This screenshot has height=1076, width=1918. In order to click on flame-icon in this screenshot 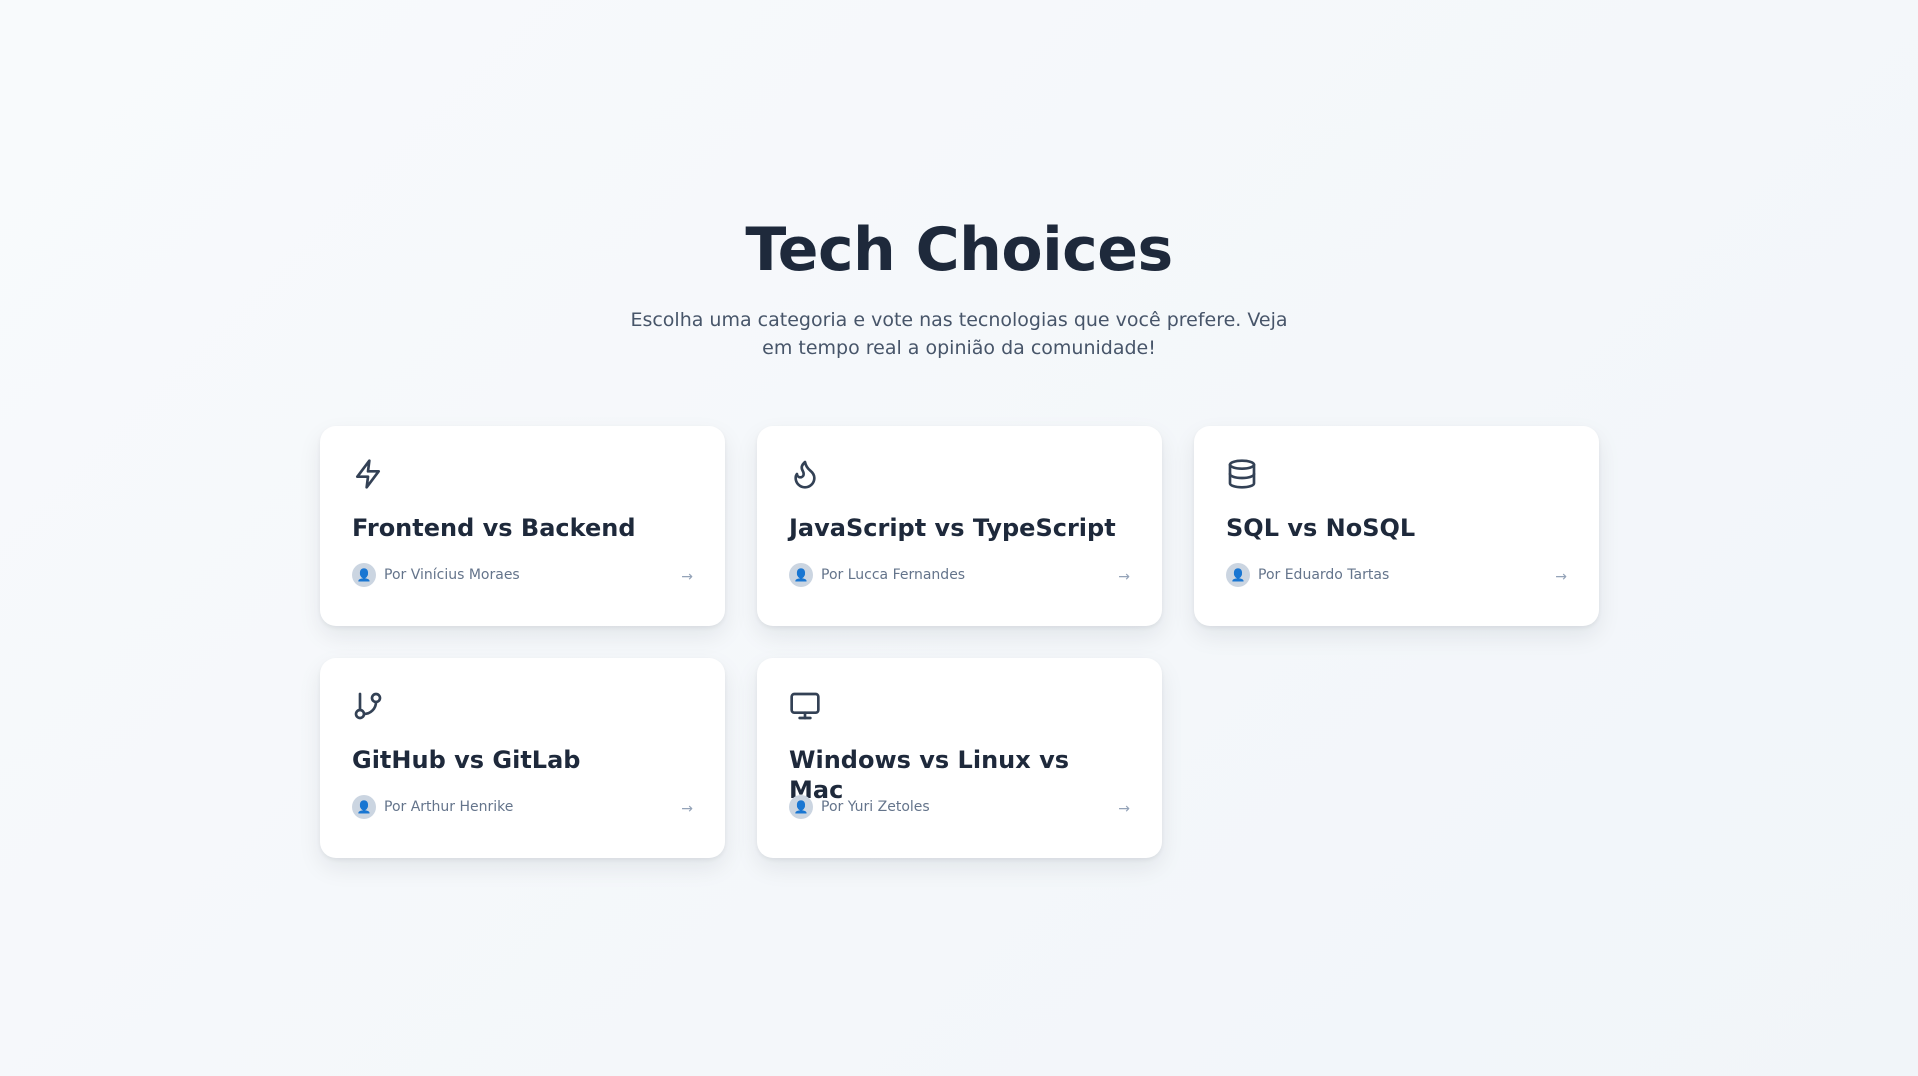, I will do `click(805, 474)`.